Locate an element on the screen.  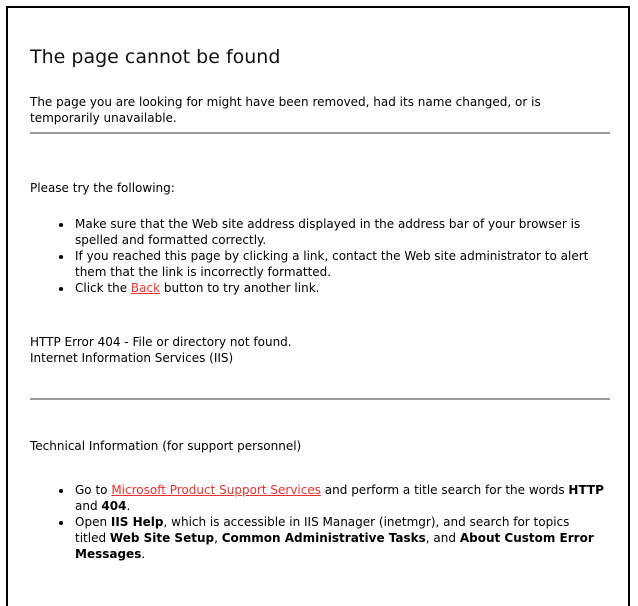
support-services-link: Microsoft Product Support Services is located at coordinates (216, 490).